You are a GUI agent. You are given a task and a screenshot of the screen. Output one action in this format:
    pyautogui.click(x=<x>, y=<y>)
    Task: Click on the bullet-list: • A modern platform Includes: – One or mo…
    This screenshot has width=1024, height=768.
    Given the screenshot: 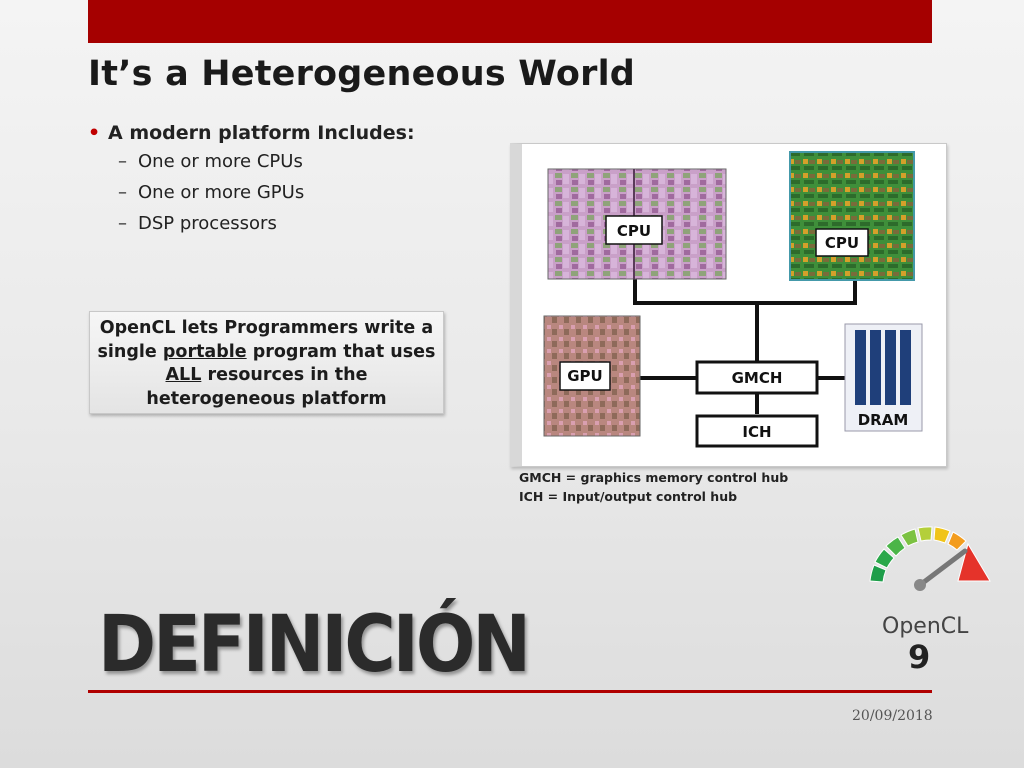 What is the action you would take?
    pyautogui.click(x=251, y=179)
    